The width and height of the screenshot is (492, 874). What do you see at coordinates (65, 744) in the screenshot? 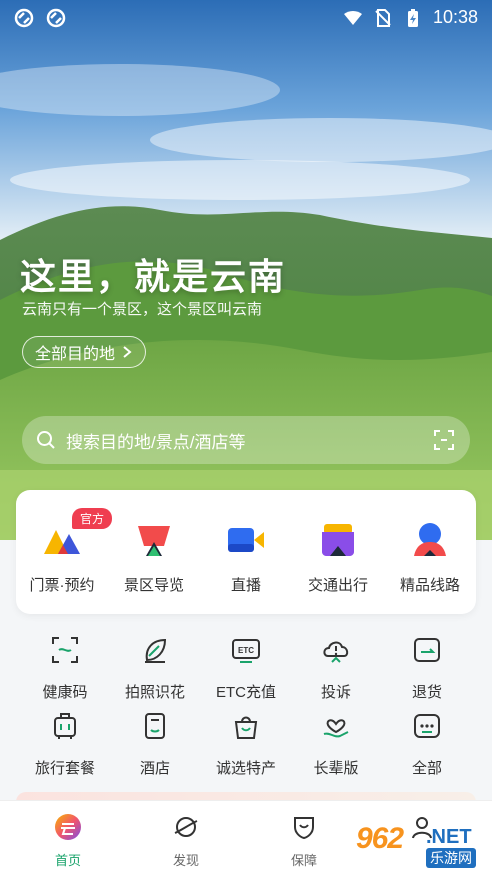
I see `service-travel-package: 旅行套餐` at bounding box center [65, 744].